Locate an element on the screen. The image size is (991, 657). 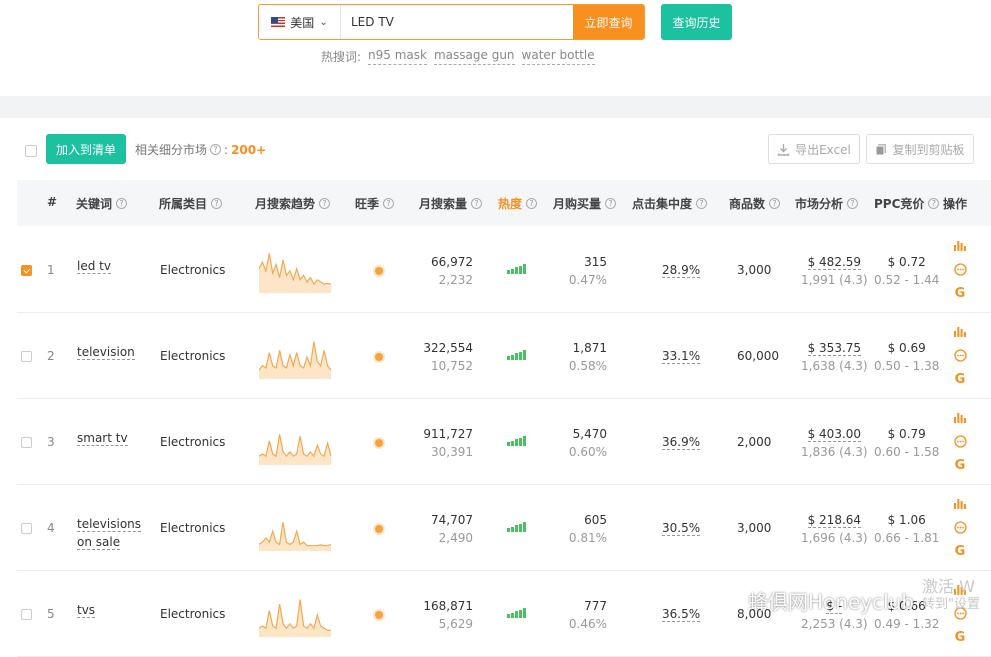
market-analysis: $ 482.59 1,991 (4.3) is located at coordinates (834, 271).